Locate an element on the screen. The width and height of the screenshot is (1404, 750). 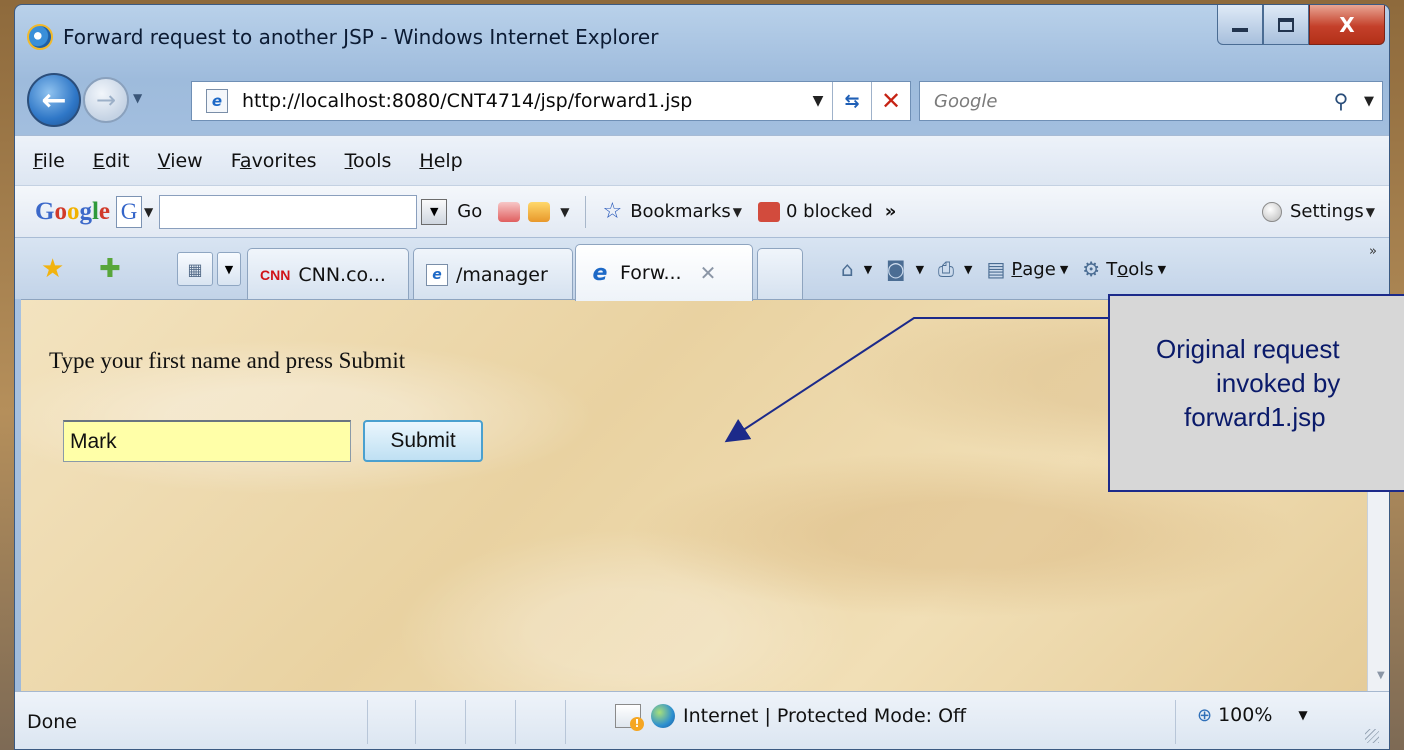
page-icon: ▤ is located at coordinates (996, 269).